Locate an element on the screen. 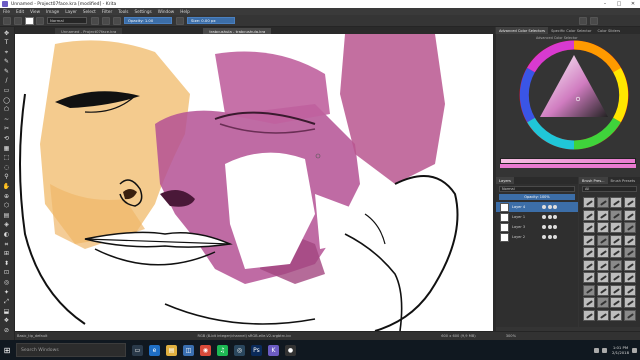 This screenshot has width=640, height=360. mirror-horizontal-icon is located at coordinates (583, 20).